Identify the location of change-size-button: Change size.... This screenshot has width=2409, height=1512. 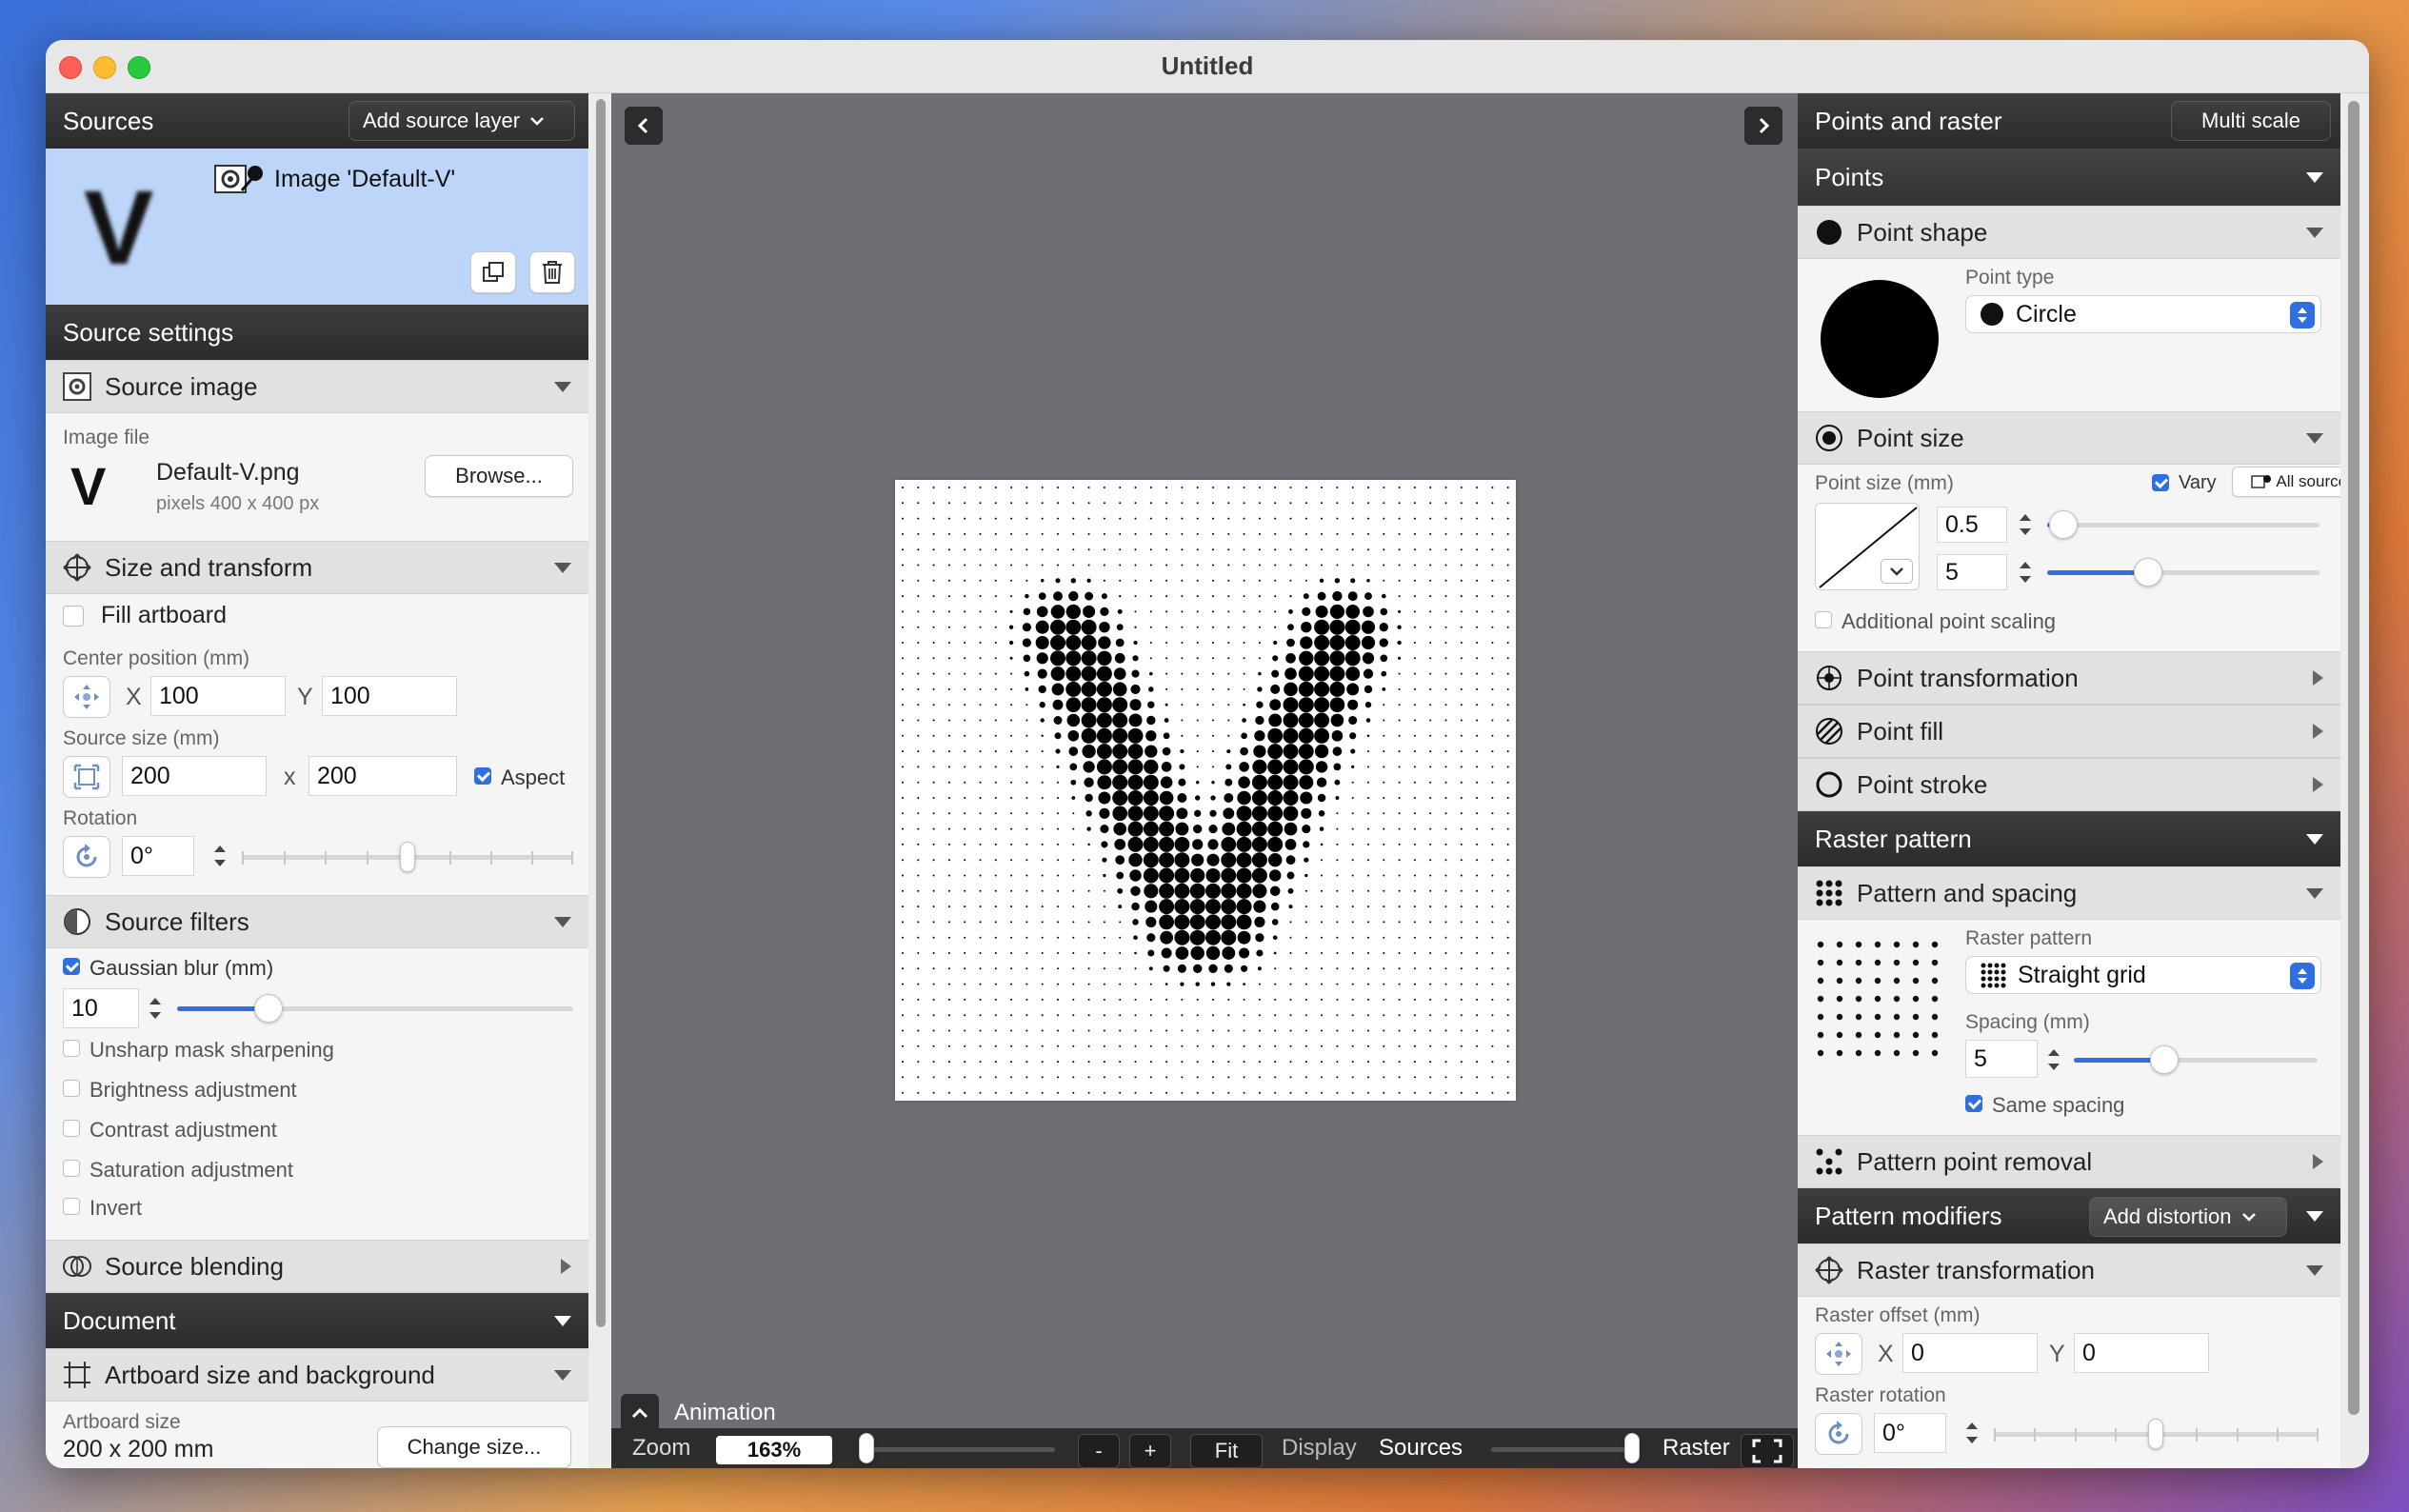
(474, 1447).